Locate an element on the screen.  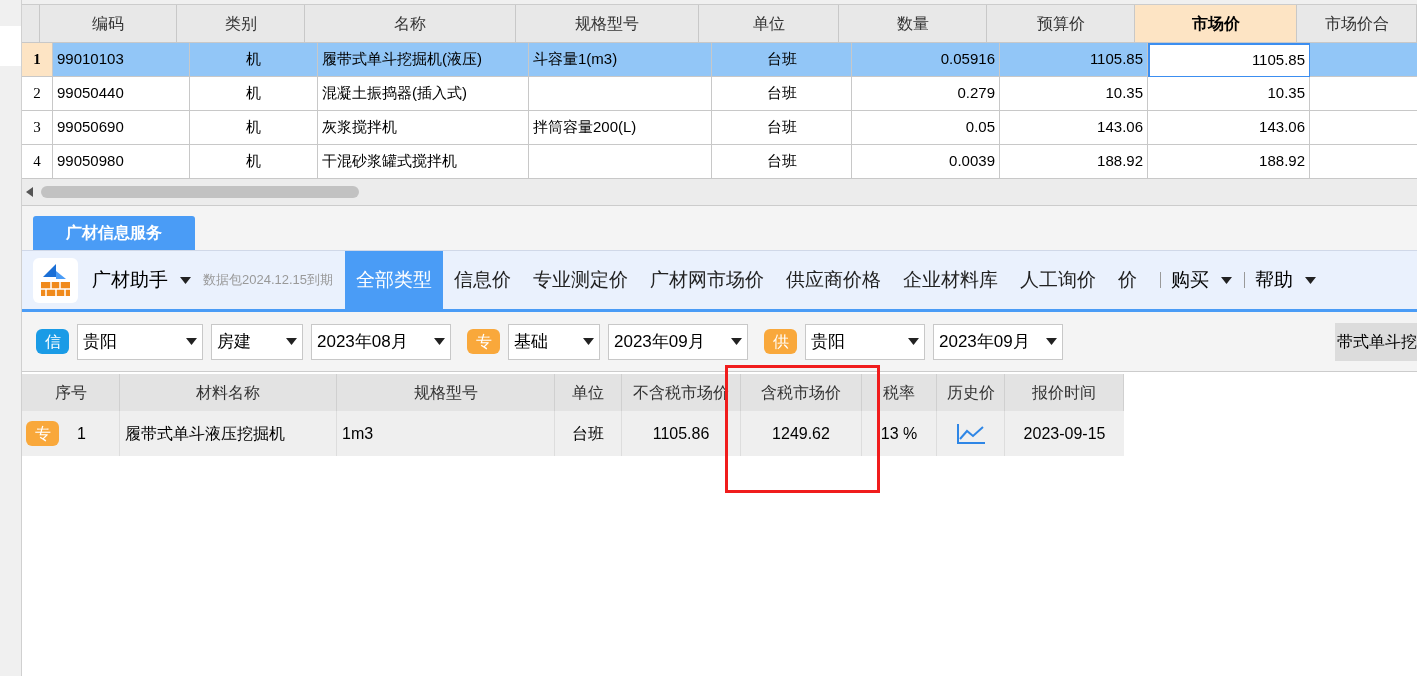
side-panel-item is located at coordinates (10, 46).